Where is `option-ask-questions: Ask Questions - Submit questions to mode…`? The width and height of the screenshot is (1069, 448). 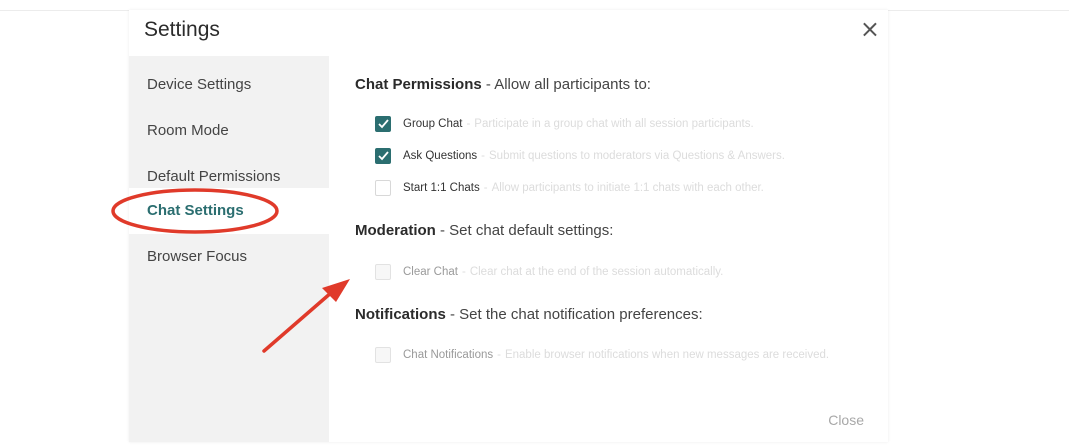 option-ask-questions: Ask Questions - Submit questions to mode… is located at coordinates (580, 156).